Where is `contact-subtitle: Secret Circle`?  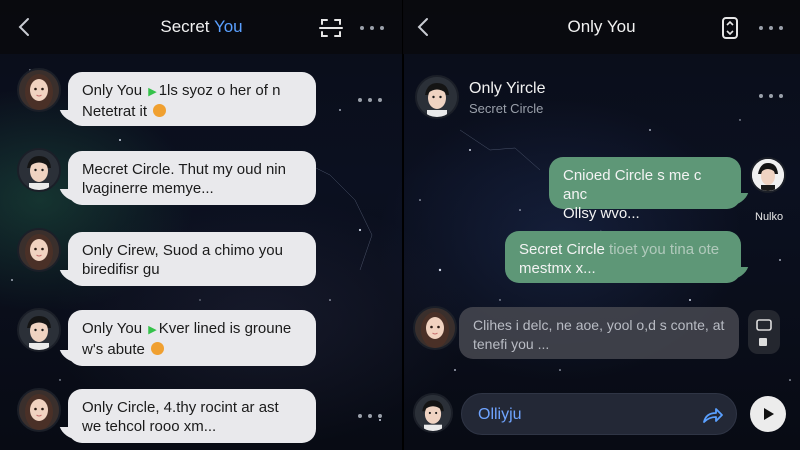 contact-subtitle: Secret Circle is located at coordinates (506, 108).